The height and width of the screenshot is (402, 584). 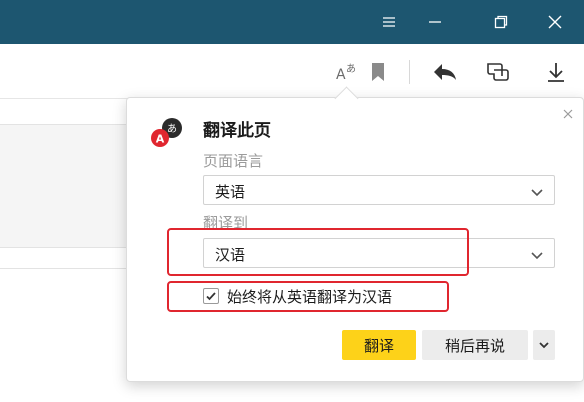 I want to click on toolbar-divider, so click(x=409, y=72).